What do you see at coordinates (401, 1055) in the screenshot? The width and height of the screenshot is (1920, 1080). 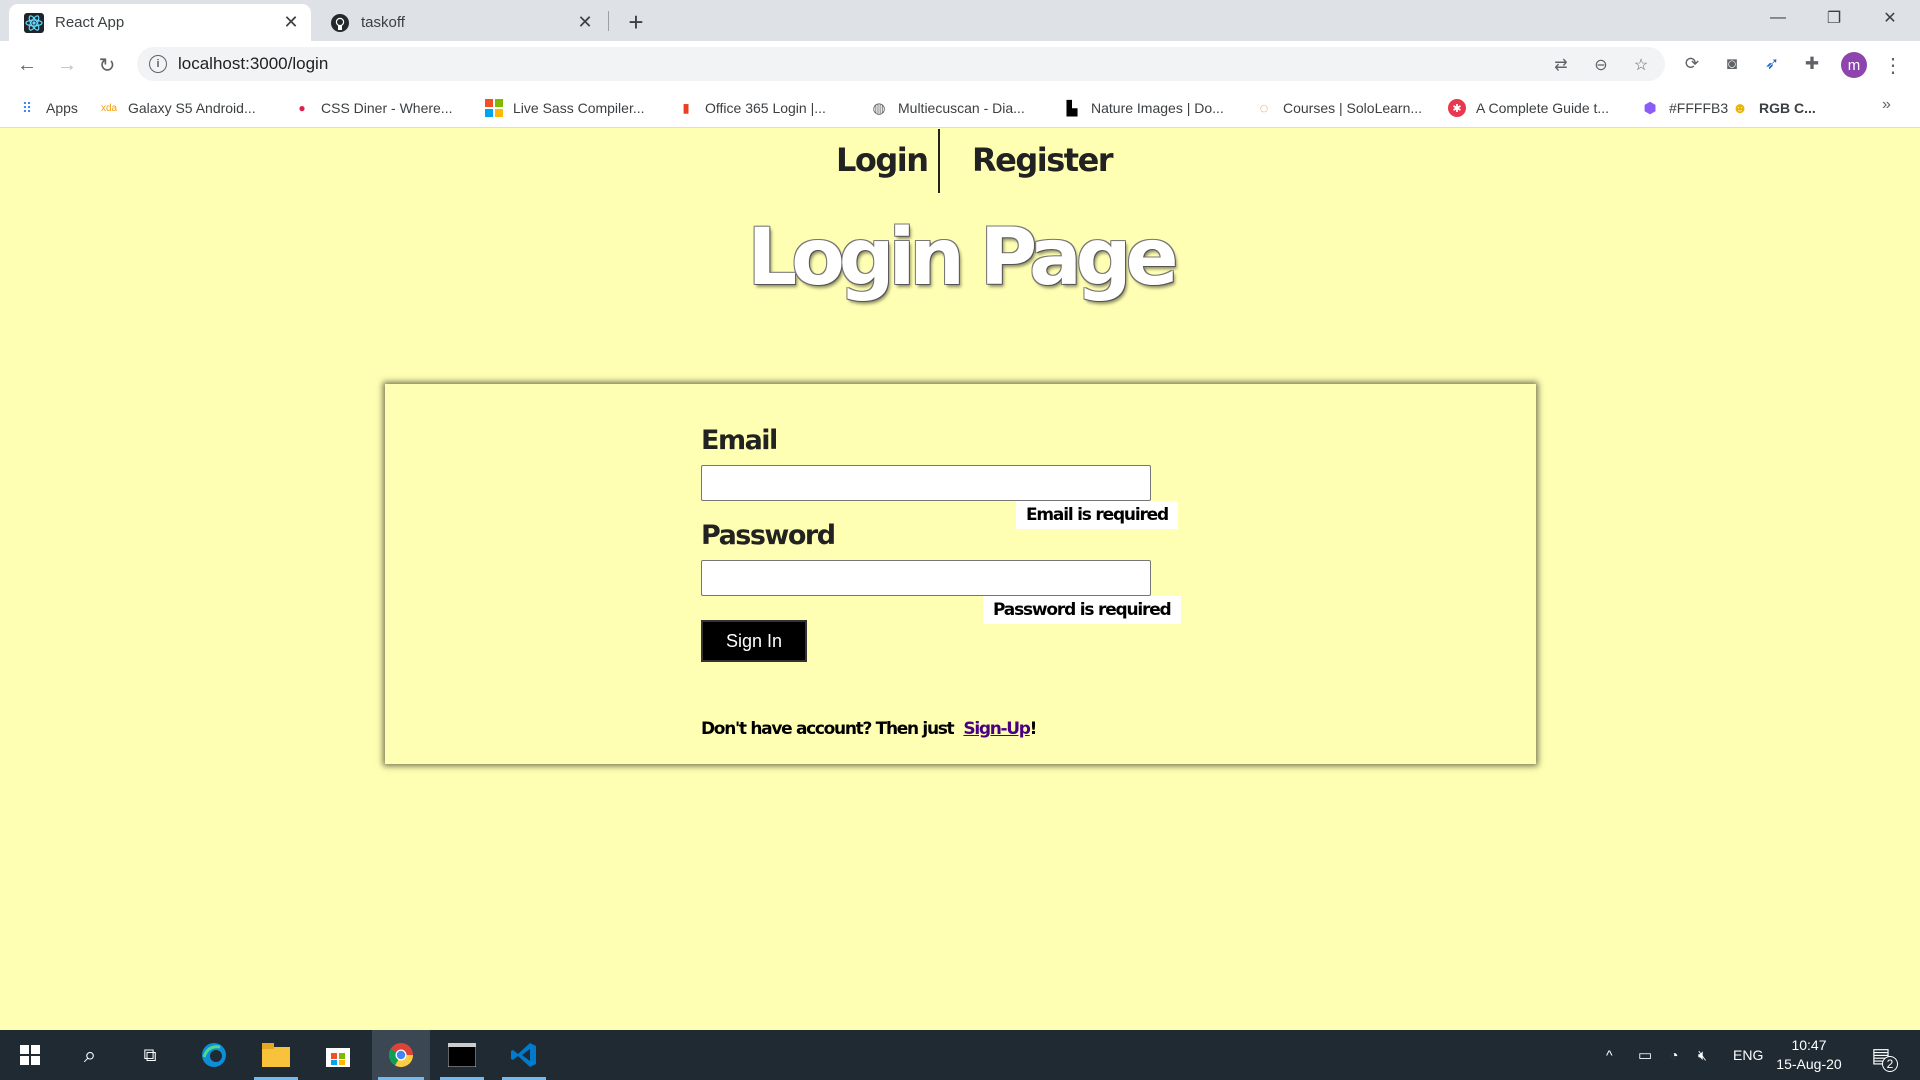 I see `chrome-icon` at bounding box center [401, 1055].